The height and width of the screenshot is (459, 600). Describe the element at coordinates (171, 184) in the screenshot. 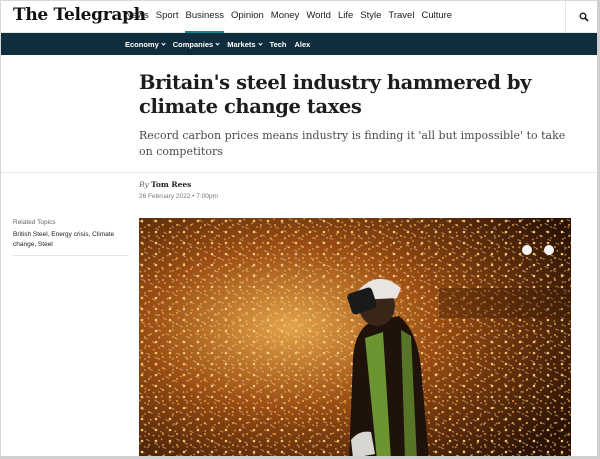

I see `author-link: Tom Rees` at that location.